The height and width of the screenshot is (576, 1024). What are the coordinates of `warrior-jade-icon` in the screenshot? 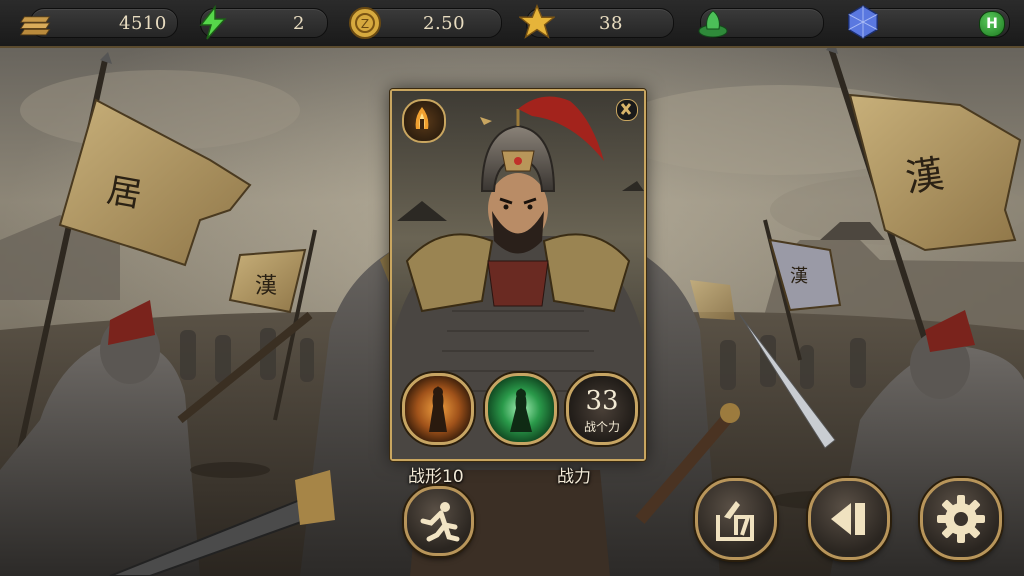 It's located at (521, 410).